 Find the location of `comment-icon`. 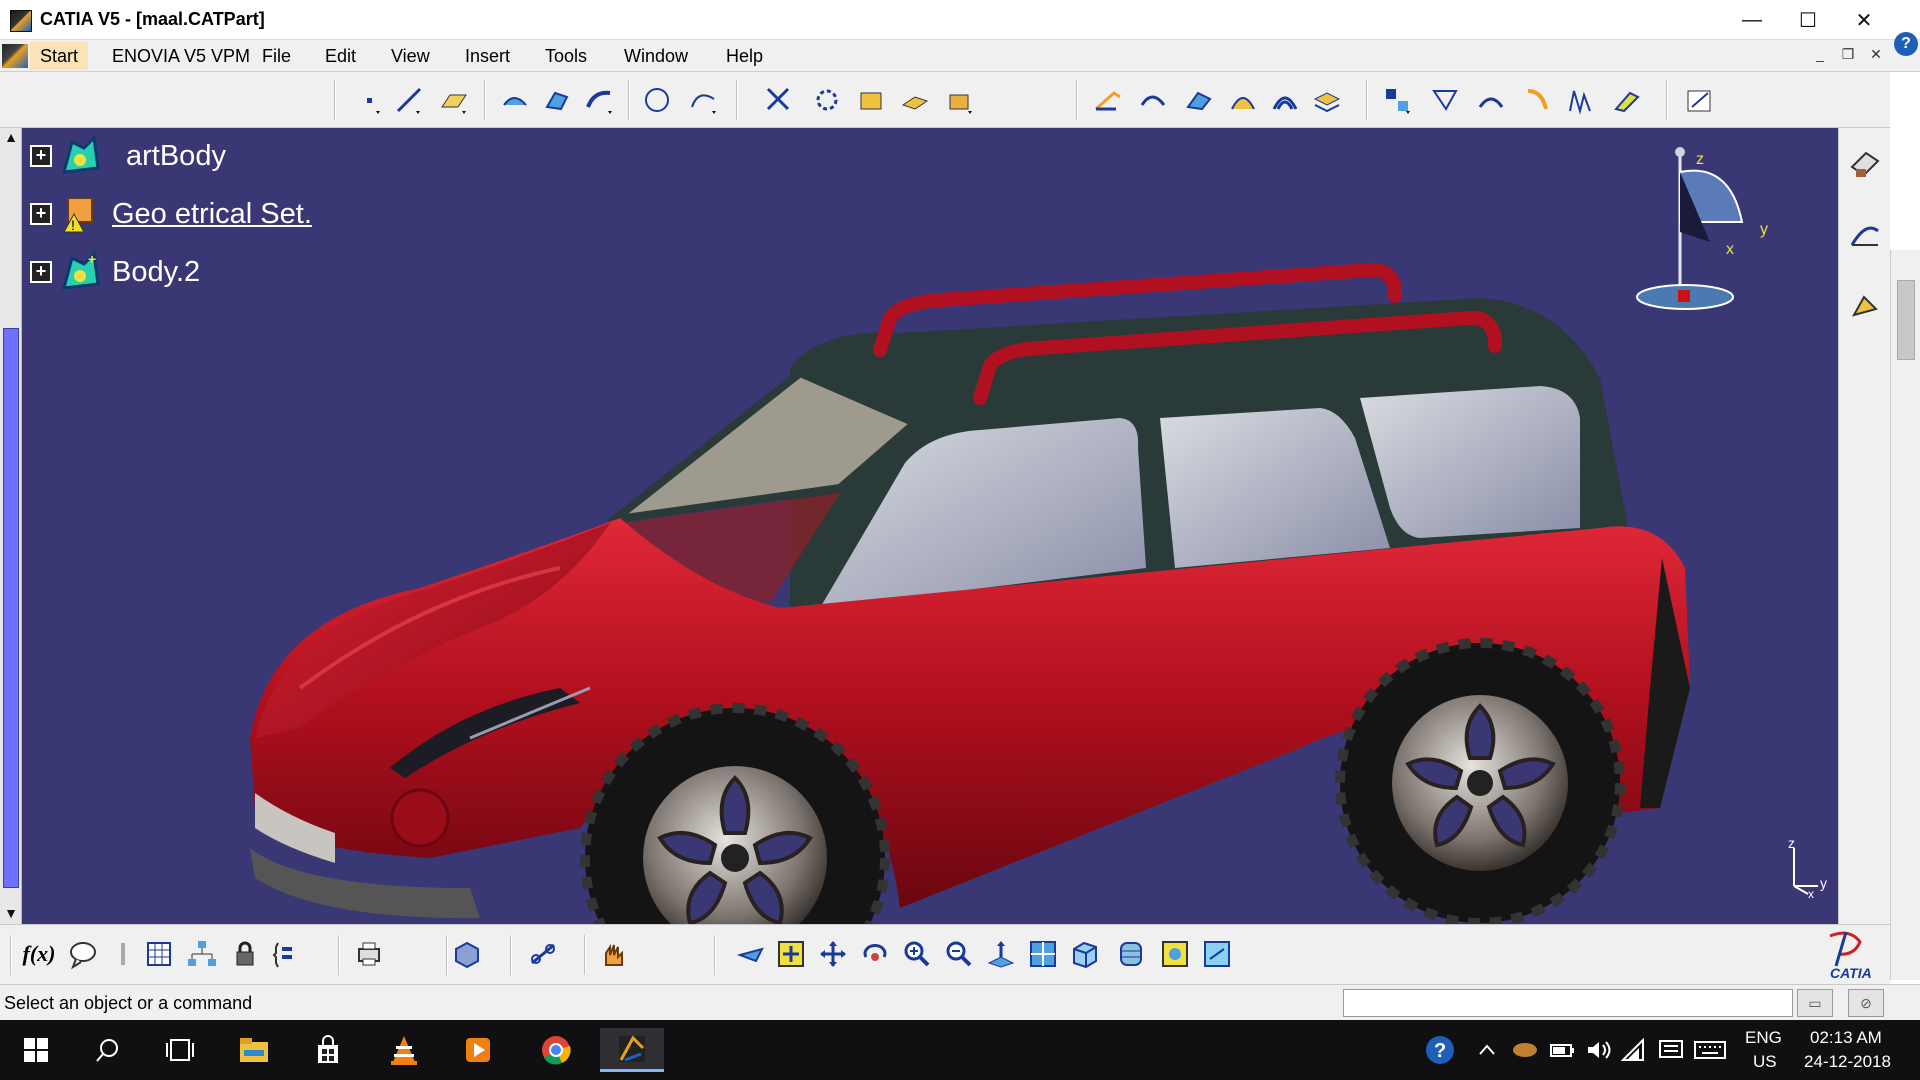

comment-icon is located at coordinates (83, 954).